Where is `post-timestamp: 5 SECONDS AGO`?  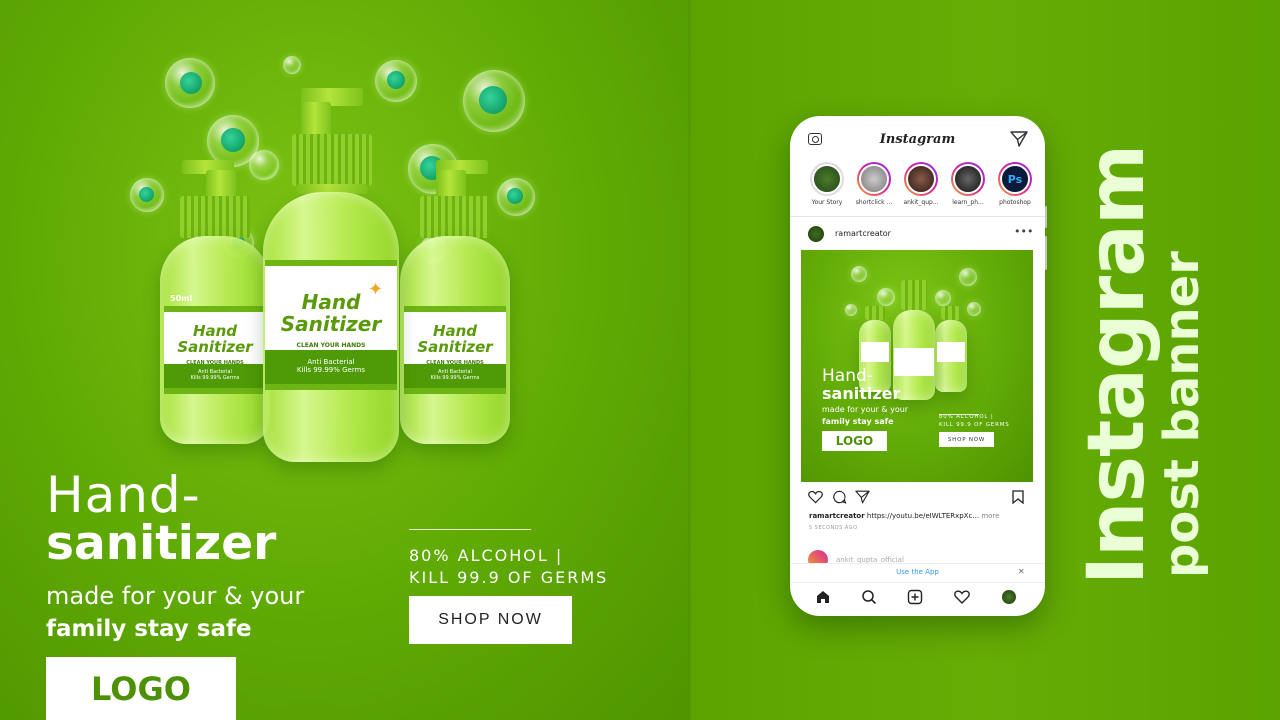 post-timestamp: 5 SECONDS AGO is located at coordinates (833, 528).